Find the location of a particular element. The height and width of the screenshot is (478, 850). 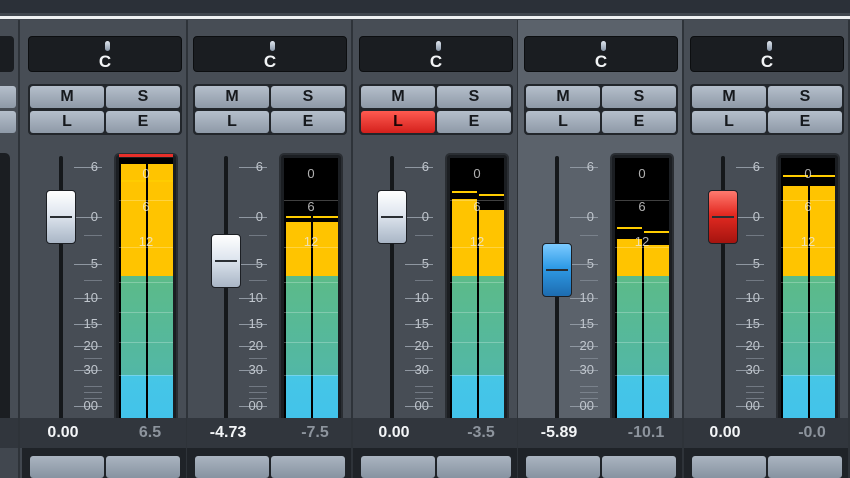

channel-buttons: MSLE is located at coordinates (601, 109).